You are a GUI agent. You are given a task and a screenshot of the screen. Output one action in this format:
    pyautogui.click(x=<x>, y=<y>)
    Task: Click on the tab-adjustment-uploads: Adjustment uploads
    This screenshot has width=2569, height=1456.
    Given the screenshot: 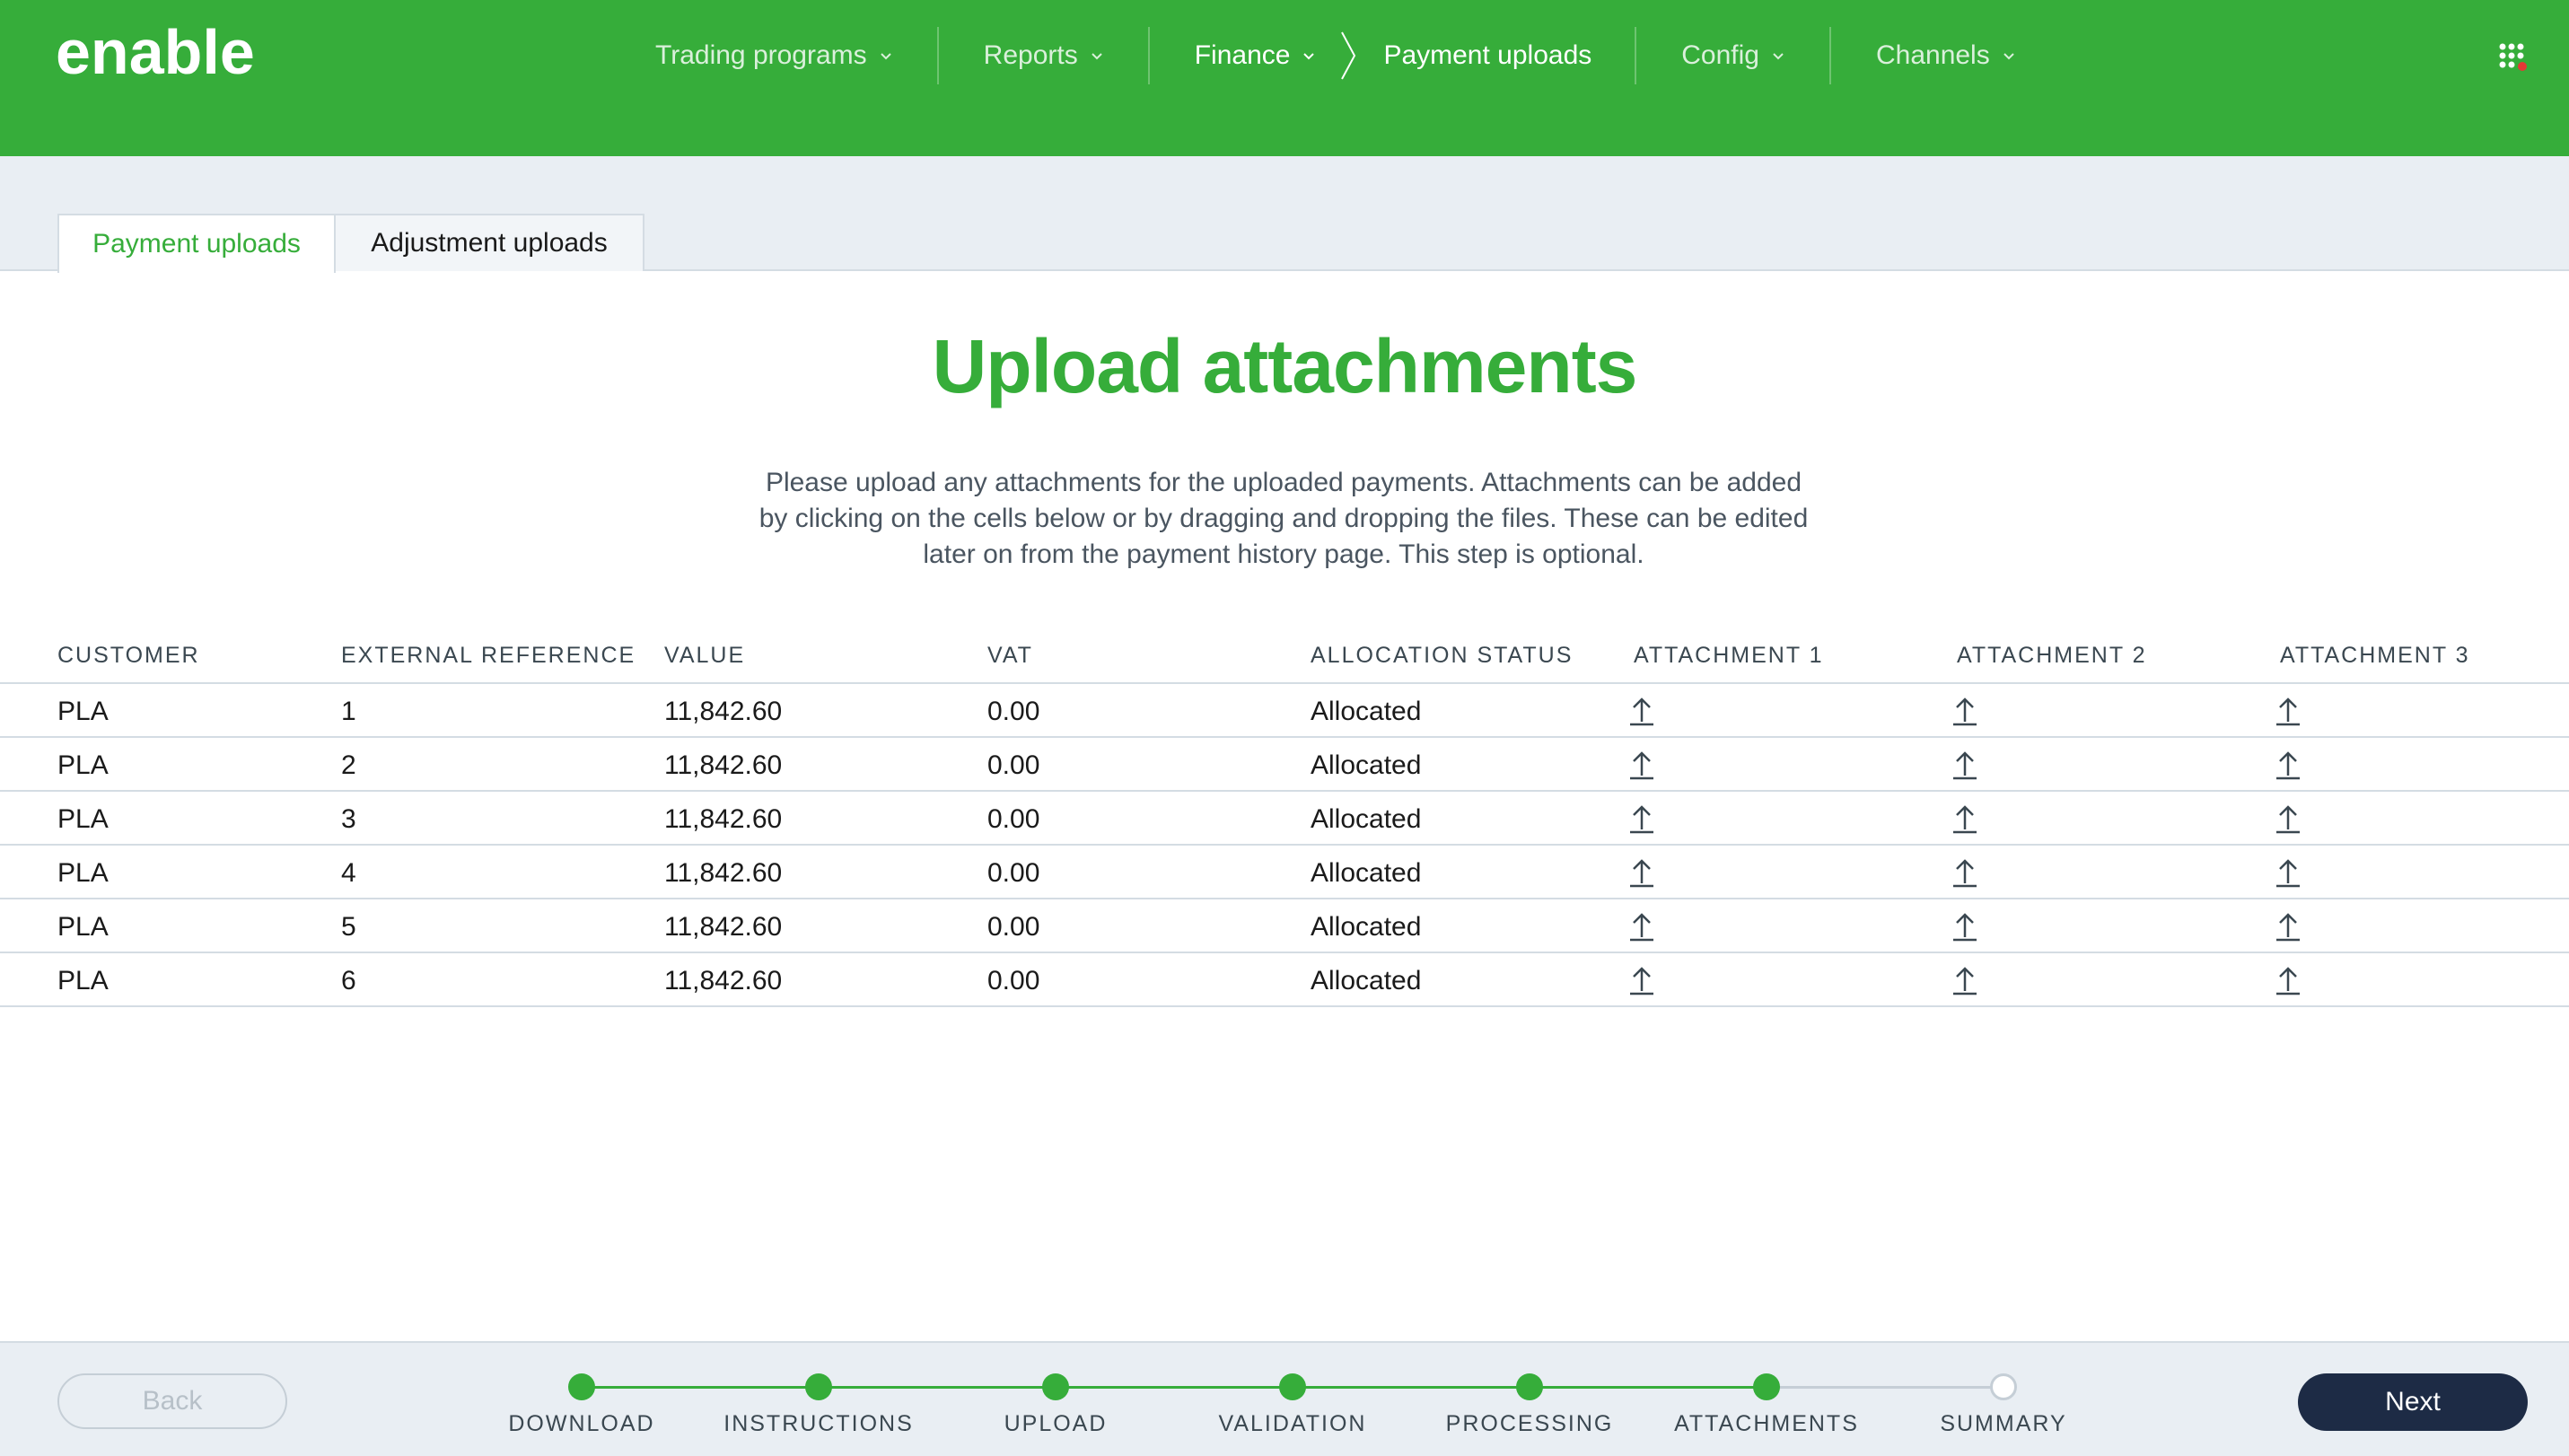 What is the action you would take?
    pyautogui.click(x=490, y=243)
    